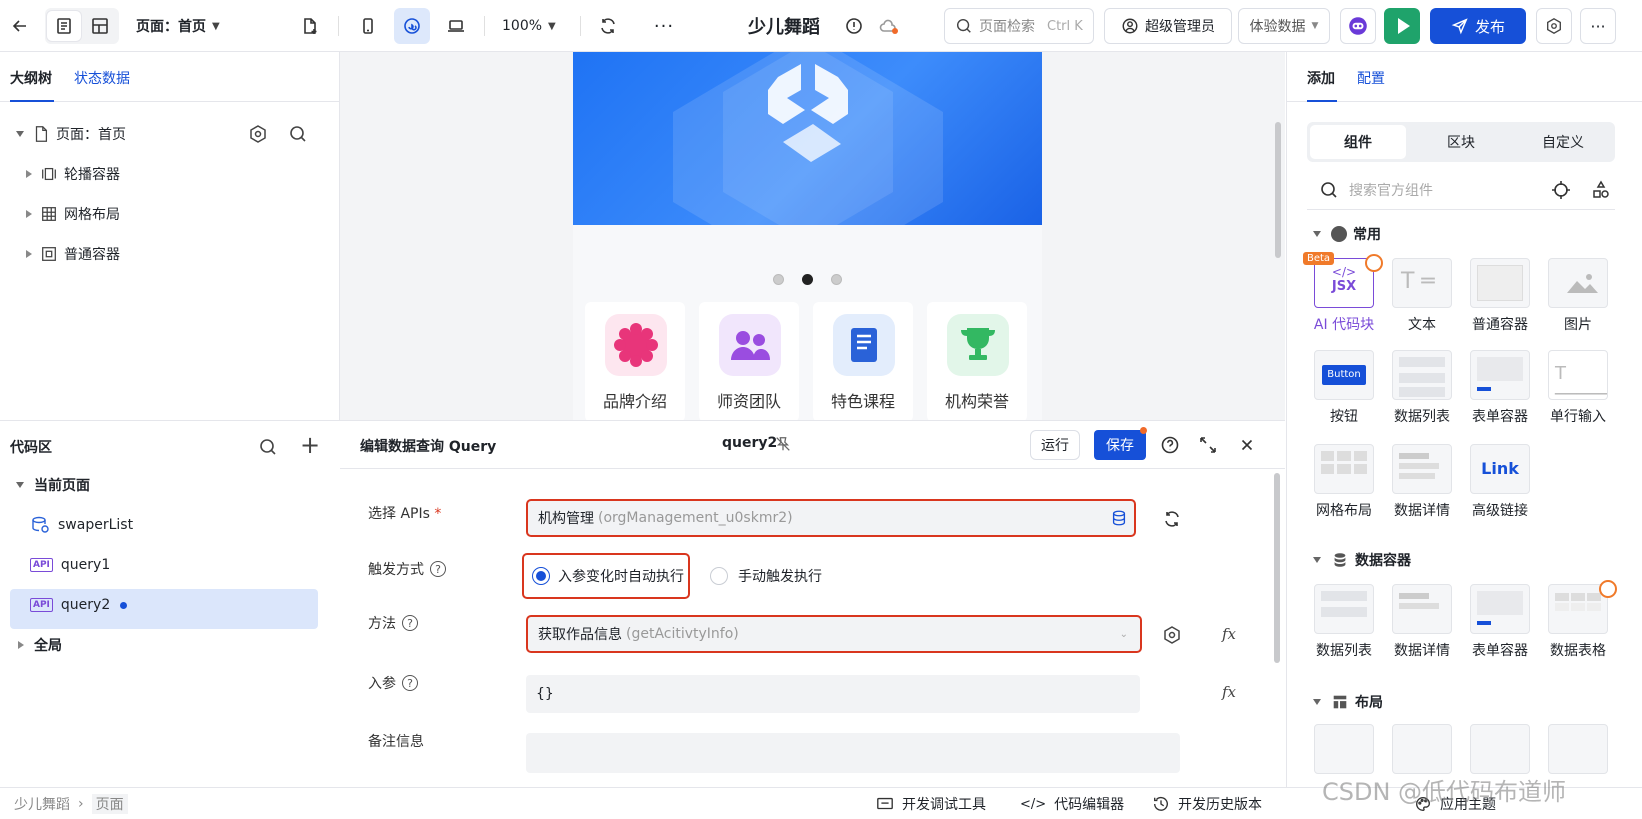 The height and width of the screenshot is (819, 1642). Describe the element at coordinates (170, 254) in the screenshot. I see `tree-item-container: 普通容器` at that location.